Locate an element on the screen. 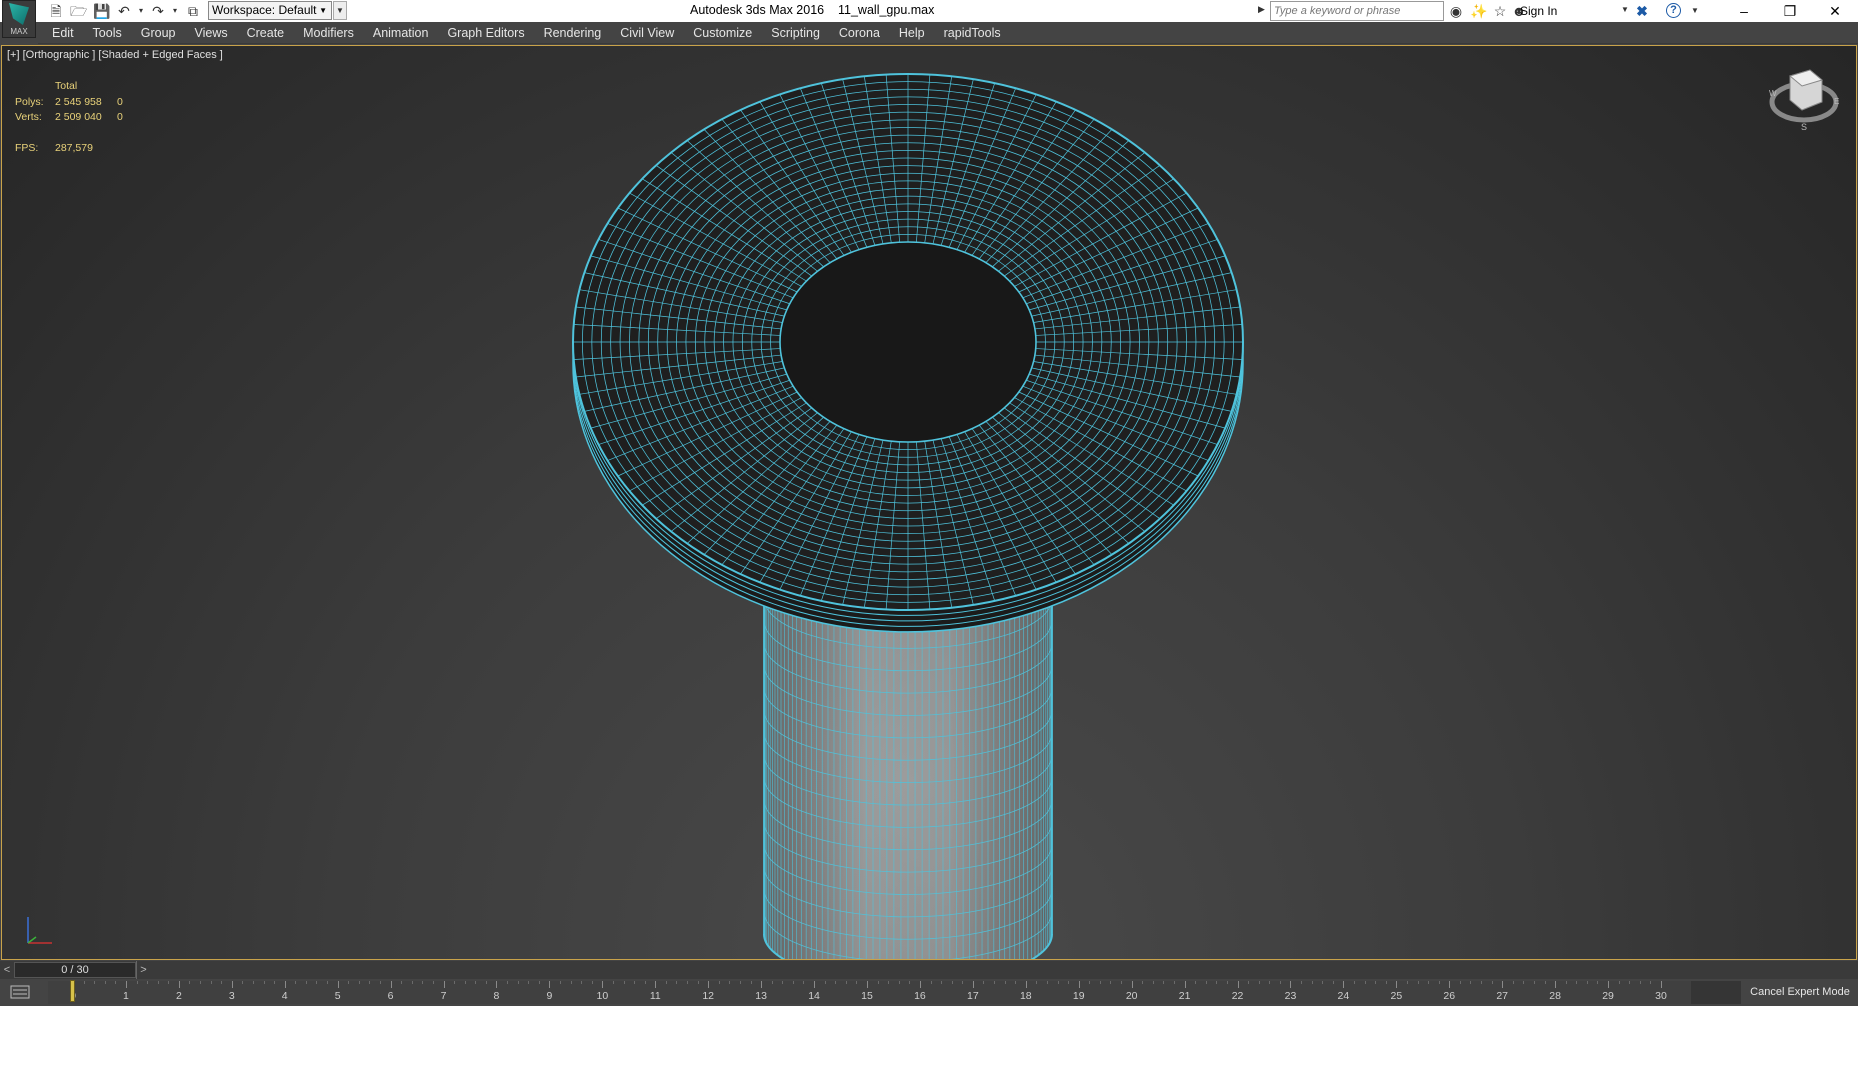 The height and width of the screenshot is (1080, 1858). project-folder-icon: ⧉ is located at coordinates (193, 11).